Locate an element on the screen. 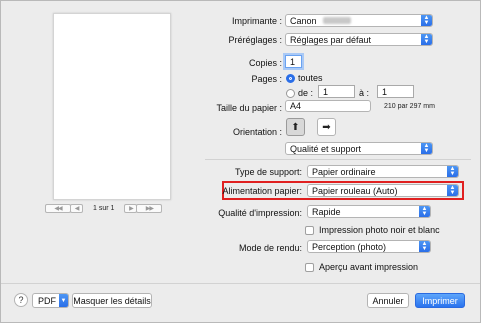 This screenshot has width=481, height=323. paper-source-select: Papier rouleau (Auto) ▲ ▼ is located at coordinates (383, 190).